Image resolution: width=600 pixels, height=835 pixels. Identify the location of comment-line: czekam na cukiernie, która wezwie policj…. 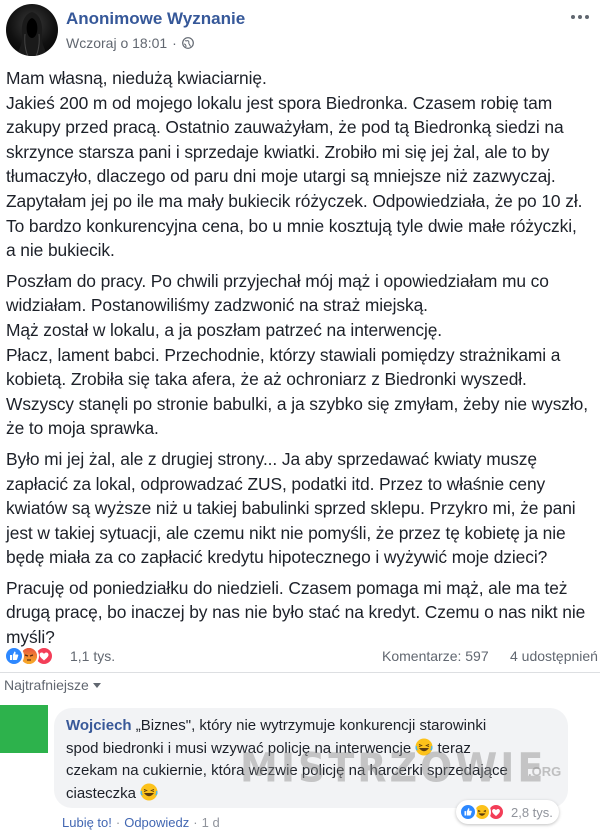
(287, 770).